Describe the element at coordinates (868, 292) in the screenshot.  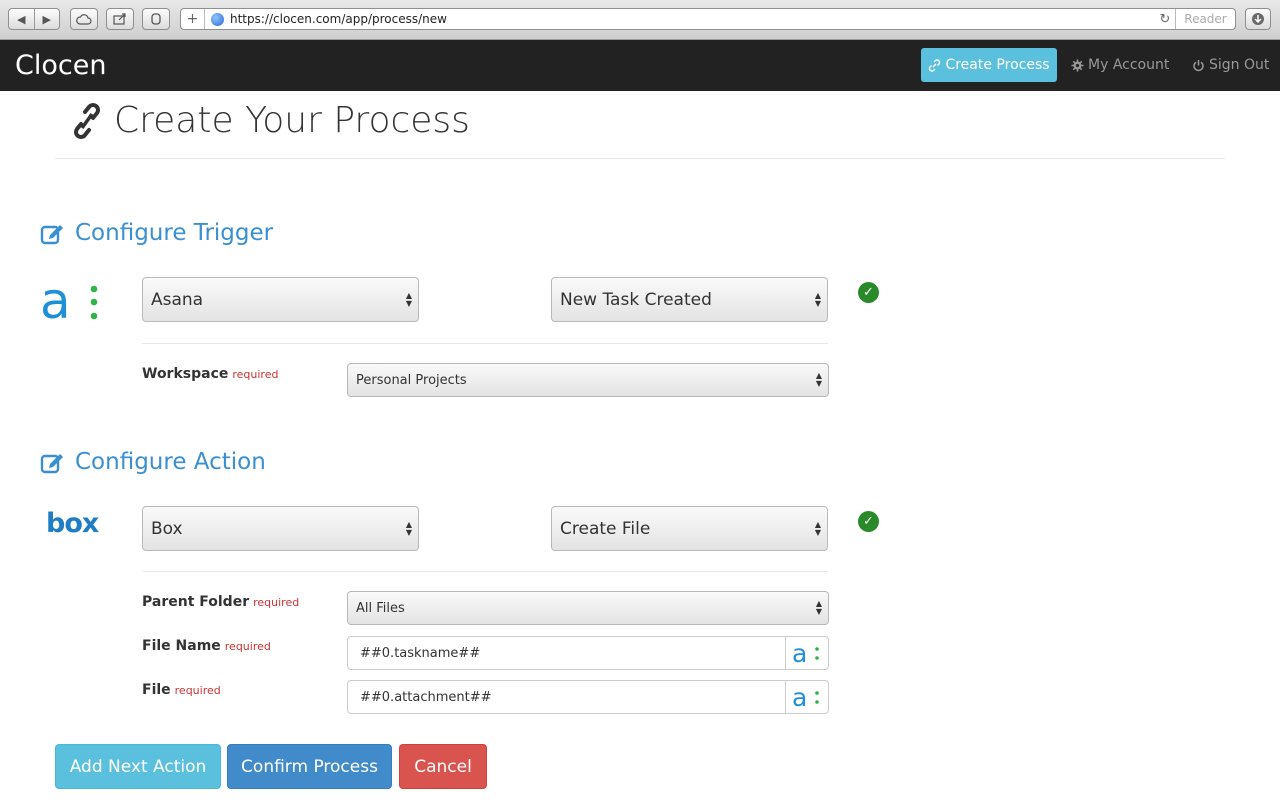
I see `trigger-valid-check-icon: ✓` at that location.